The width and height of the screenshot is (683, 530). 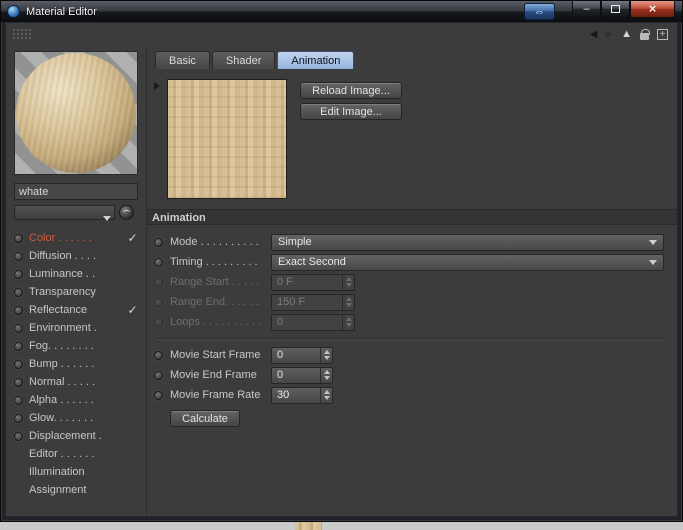 What do you see at coordinates (159, 86) in the screenshot?
I see `expand-arrow-icon` at bounding box center [159, 86].